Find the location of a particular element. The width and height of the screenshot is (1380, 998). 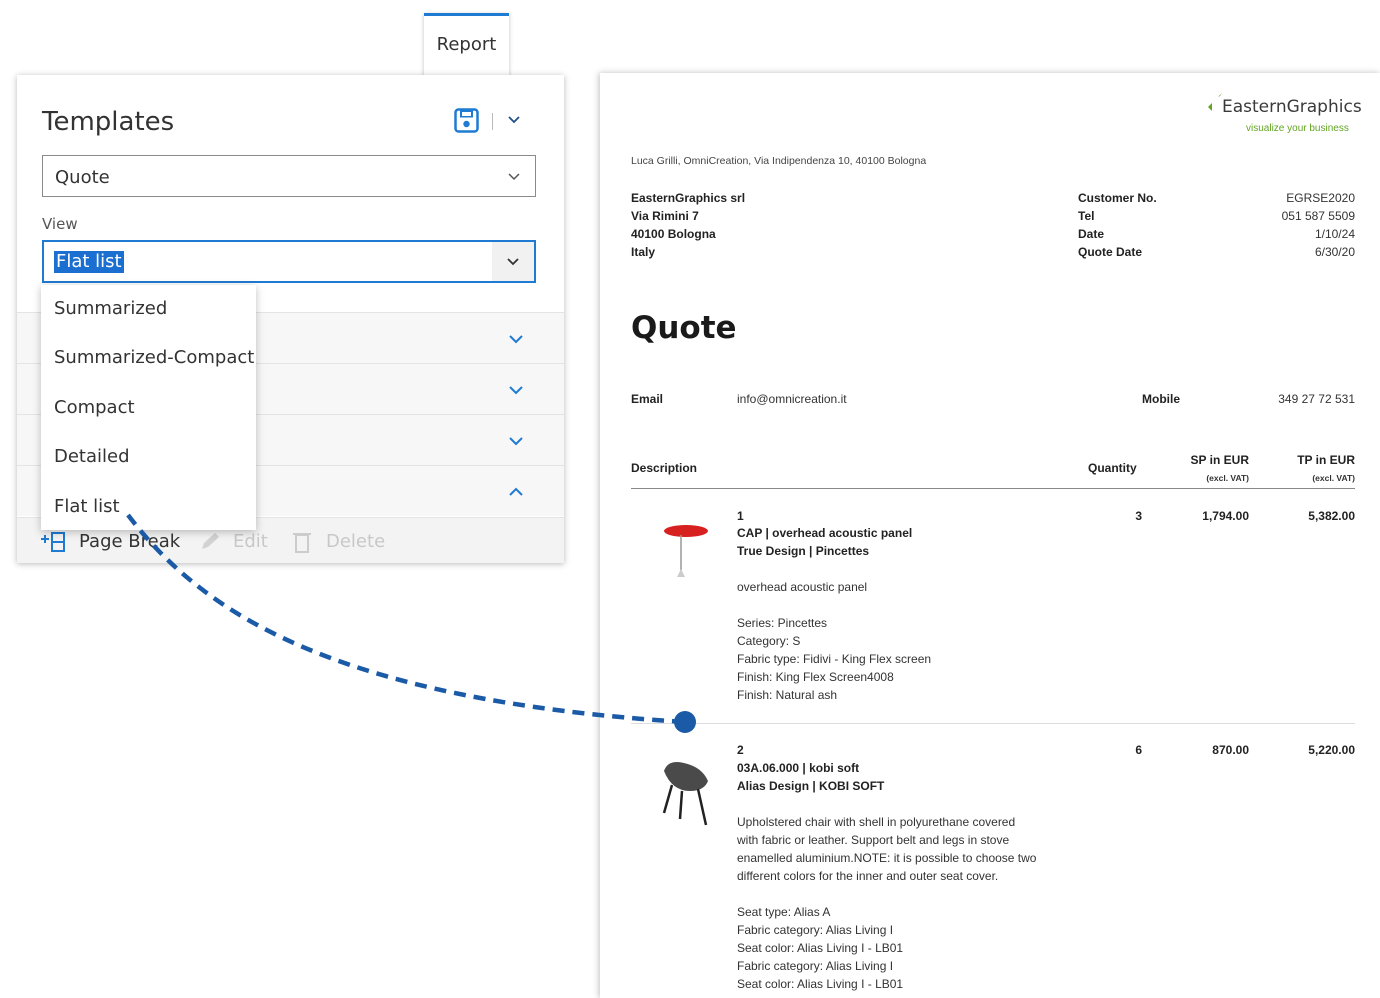

view-option-flat-list: Flat list is located at coordinates (87, 506).